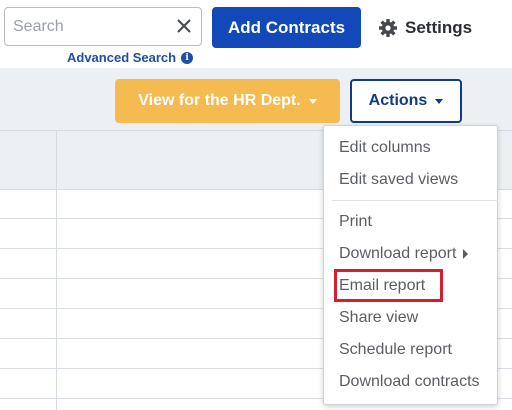  Describe the element at coordinates (466, 253) in the screenshot. I see `chevron-right-icon` at that location.